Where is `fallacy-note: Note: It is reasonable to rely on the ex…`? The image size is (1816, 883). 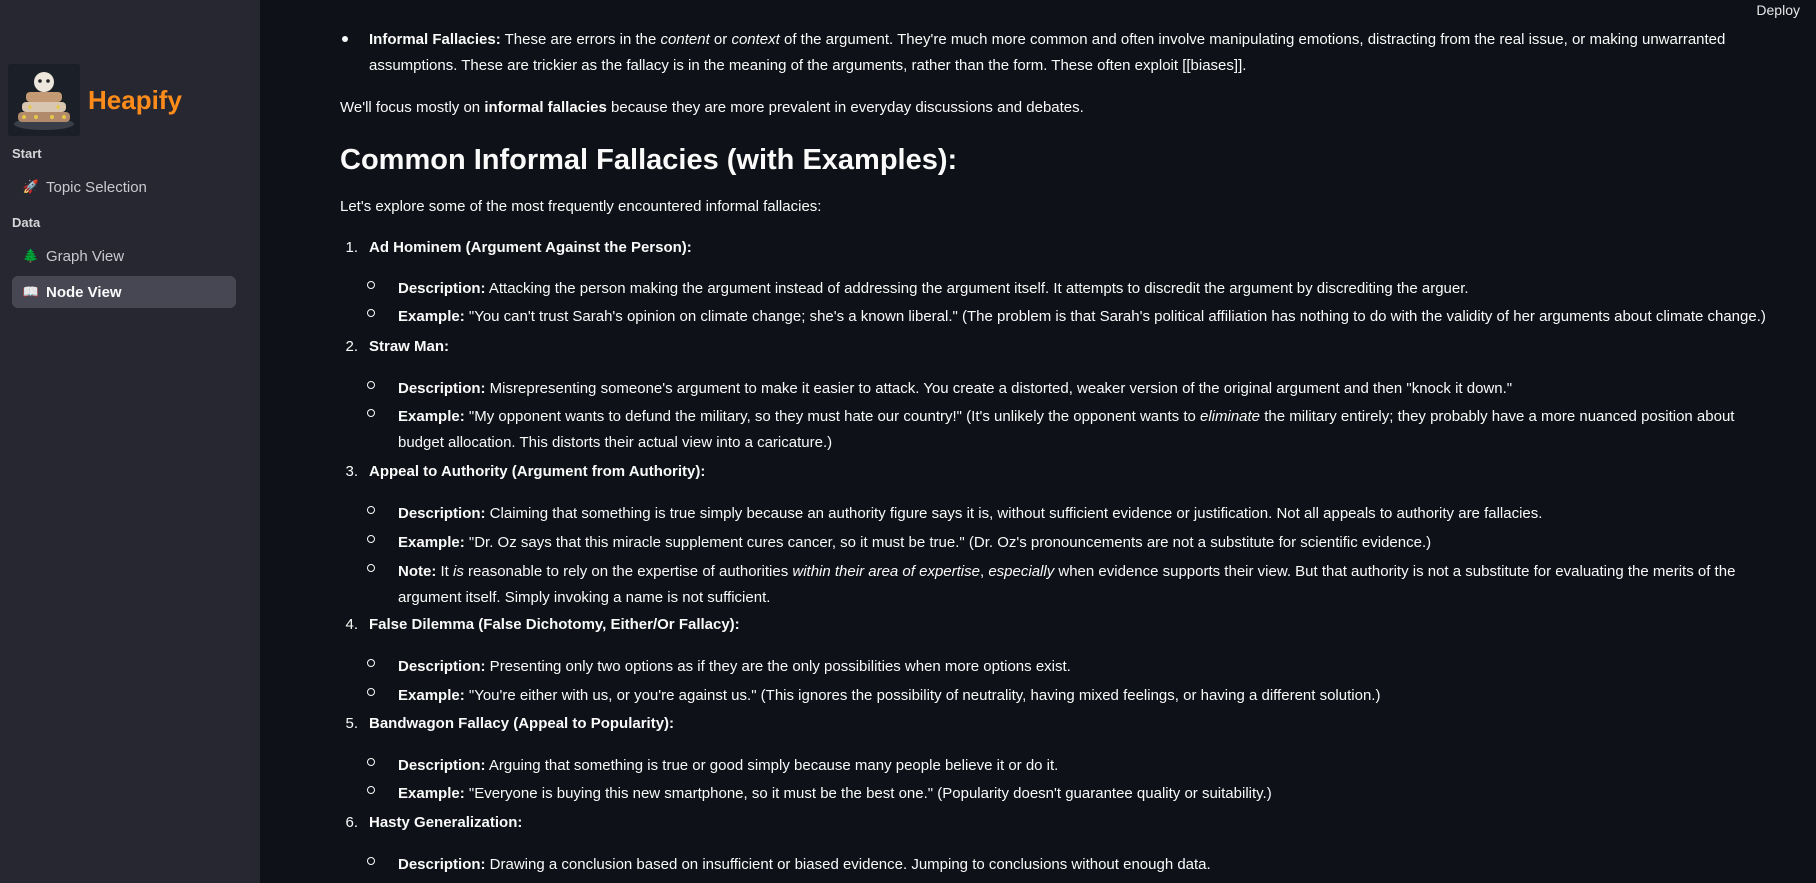 fallacy-note: Note: It is reasonable to rely on the ex… is located at coordinates (1066, 572).